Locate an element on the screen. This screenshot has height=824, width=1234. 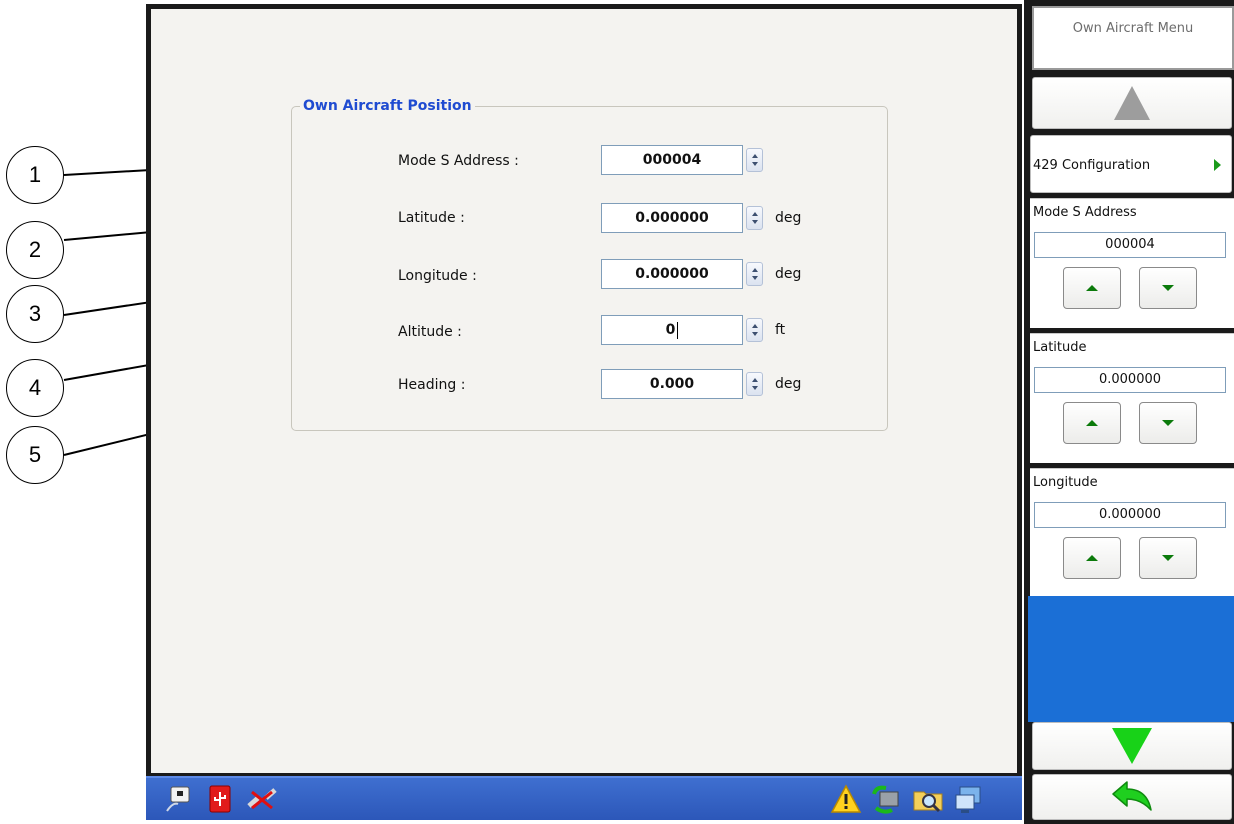
param-value: 000004 is located at coordinates (1130, 245).